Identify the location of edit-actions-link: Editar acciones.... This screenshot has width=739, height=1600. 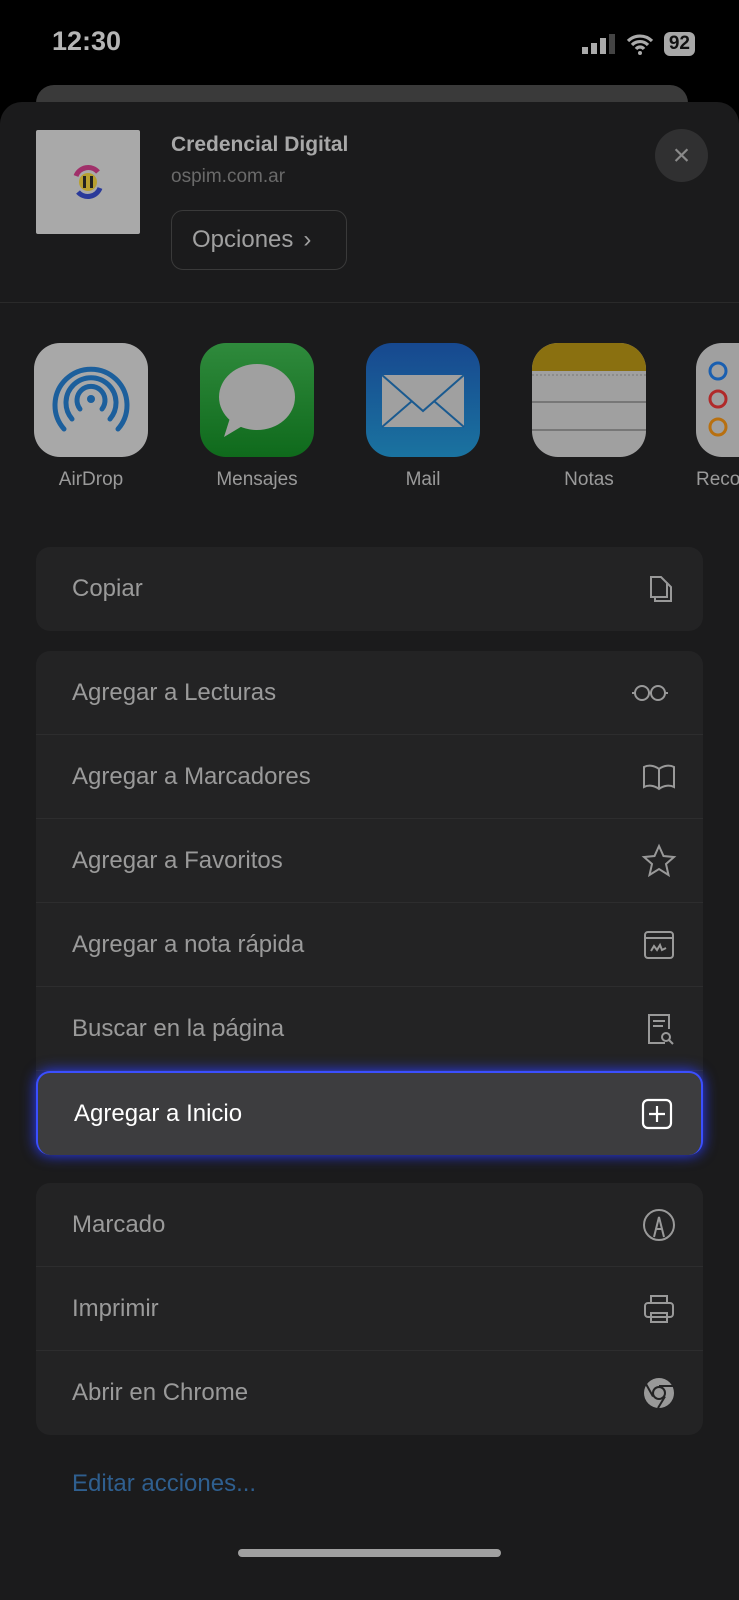
(164, 1484).